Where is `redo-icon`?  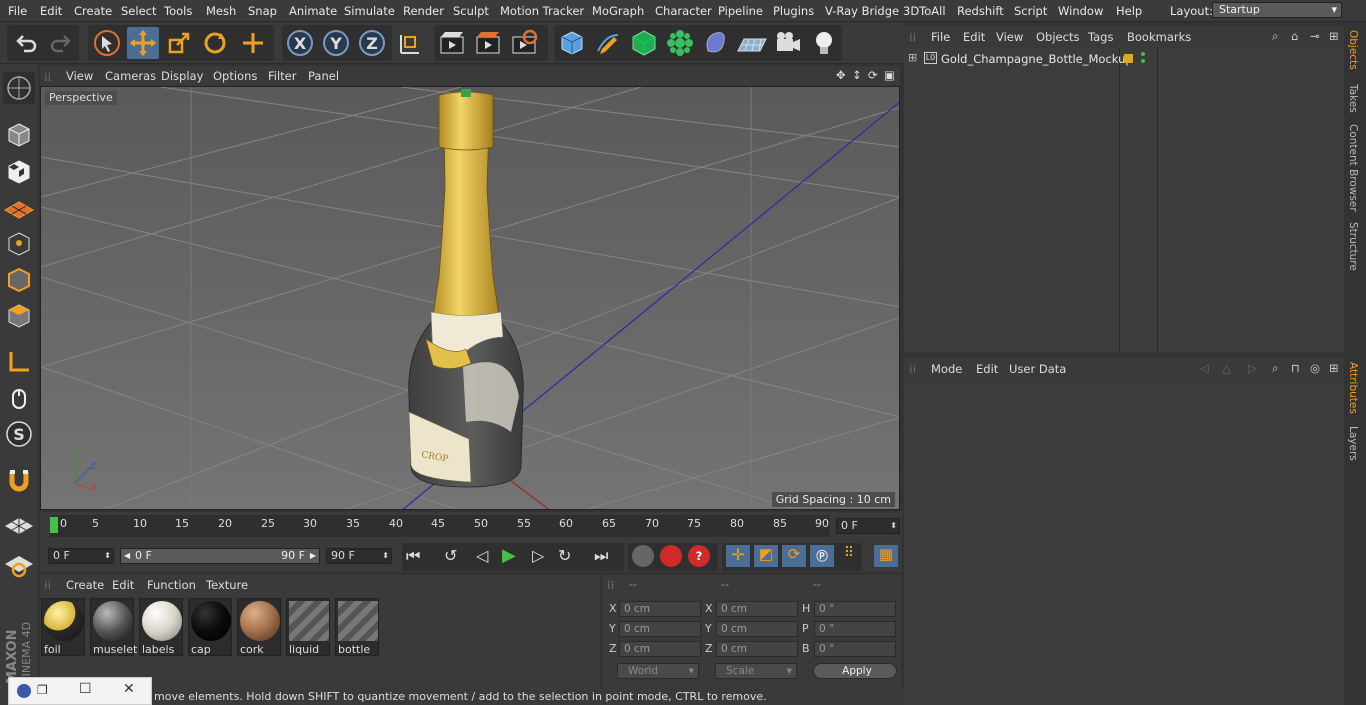
redo-icon is located at coordinates (61, 43).